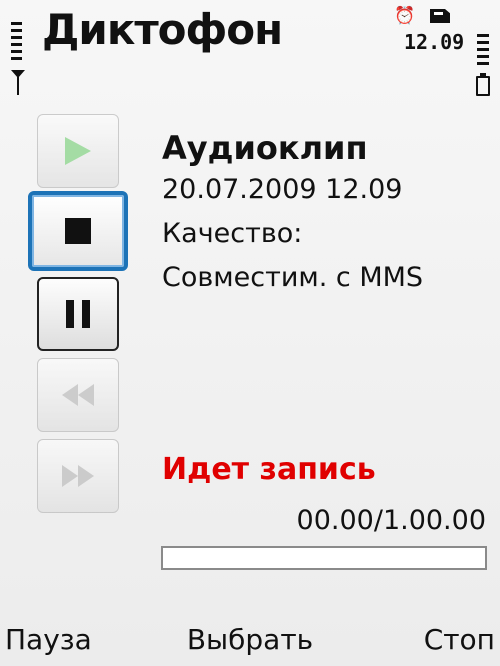 This screenshot has width=500, height=666. What do you see at coordinates (282, 189) in the screenshot?
I see `clip-datetime: 20.07.2009 12.09` at bounding box center [282, 189].